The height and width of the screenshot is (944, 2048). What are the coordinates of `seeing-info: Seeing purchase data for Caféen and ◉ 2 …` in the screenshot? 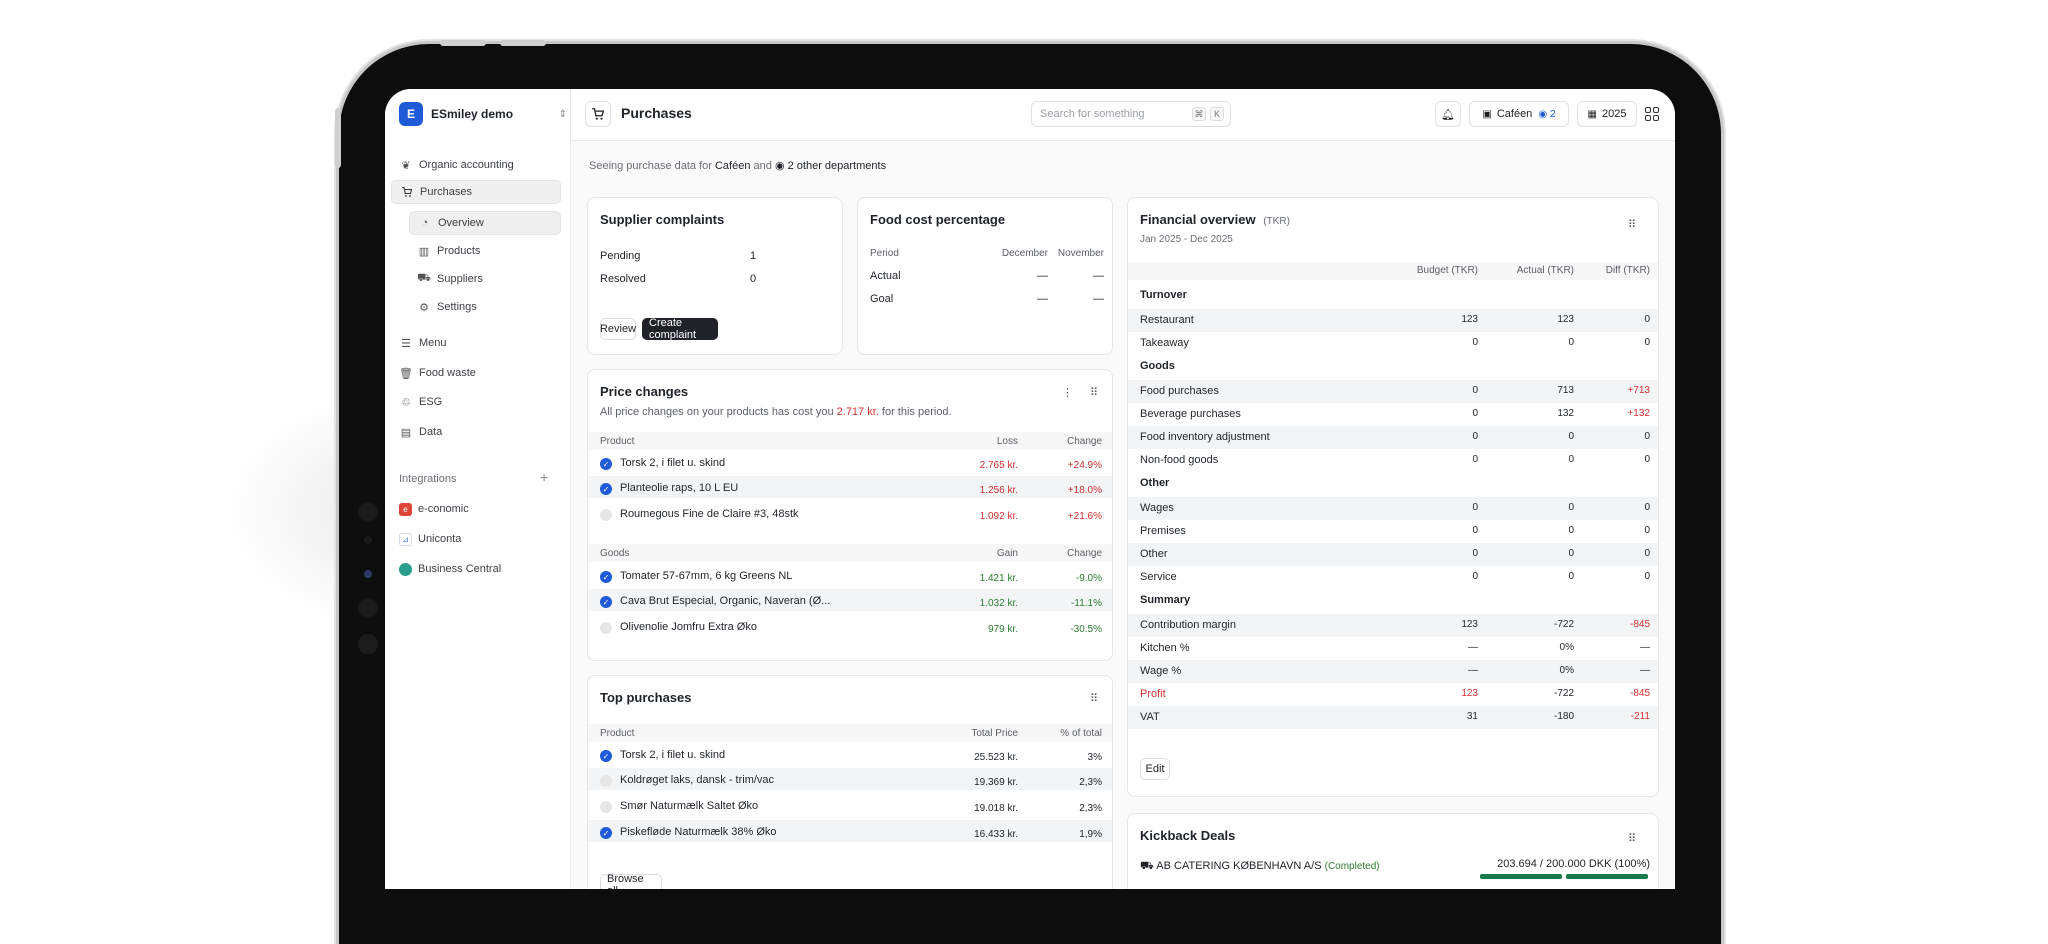 It's located at (737, 165).